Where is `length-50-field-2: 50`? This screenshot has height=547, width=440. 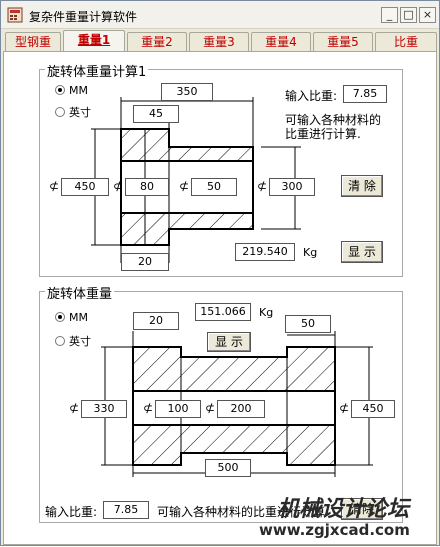 length-50-field-2: 50 is located at coordinates (308, 324).